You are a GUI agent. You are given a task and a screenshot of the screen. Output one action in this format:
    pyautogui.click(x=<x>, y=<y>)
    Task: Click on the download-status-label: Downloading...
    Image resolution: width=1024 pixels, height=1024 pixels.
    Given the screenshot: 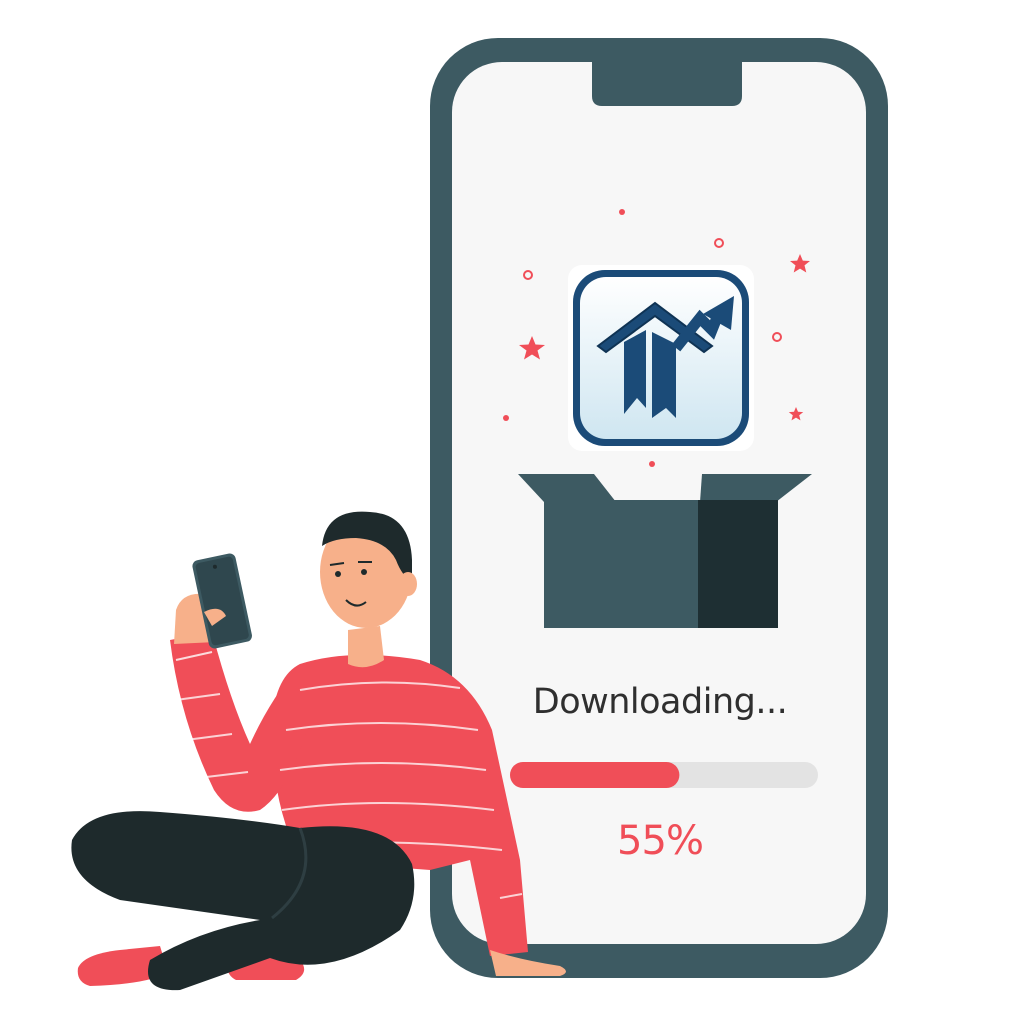 What is the action you would take?
    pyautogui.click(x=660, y=702)
    